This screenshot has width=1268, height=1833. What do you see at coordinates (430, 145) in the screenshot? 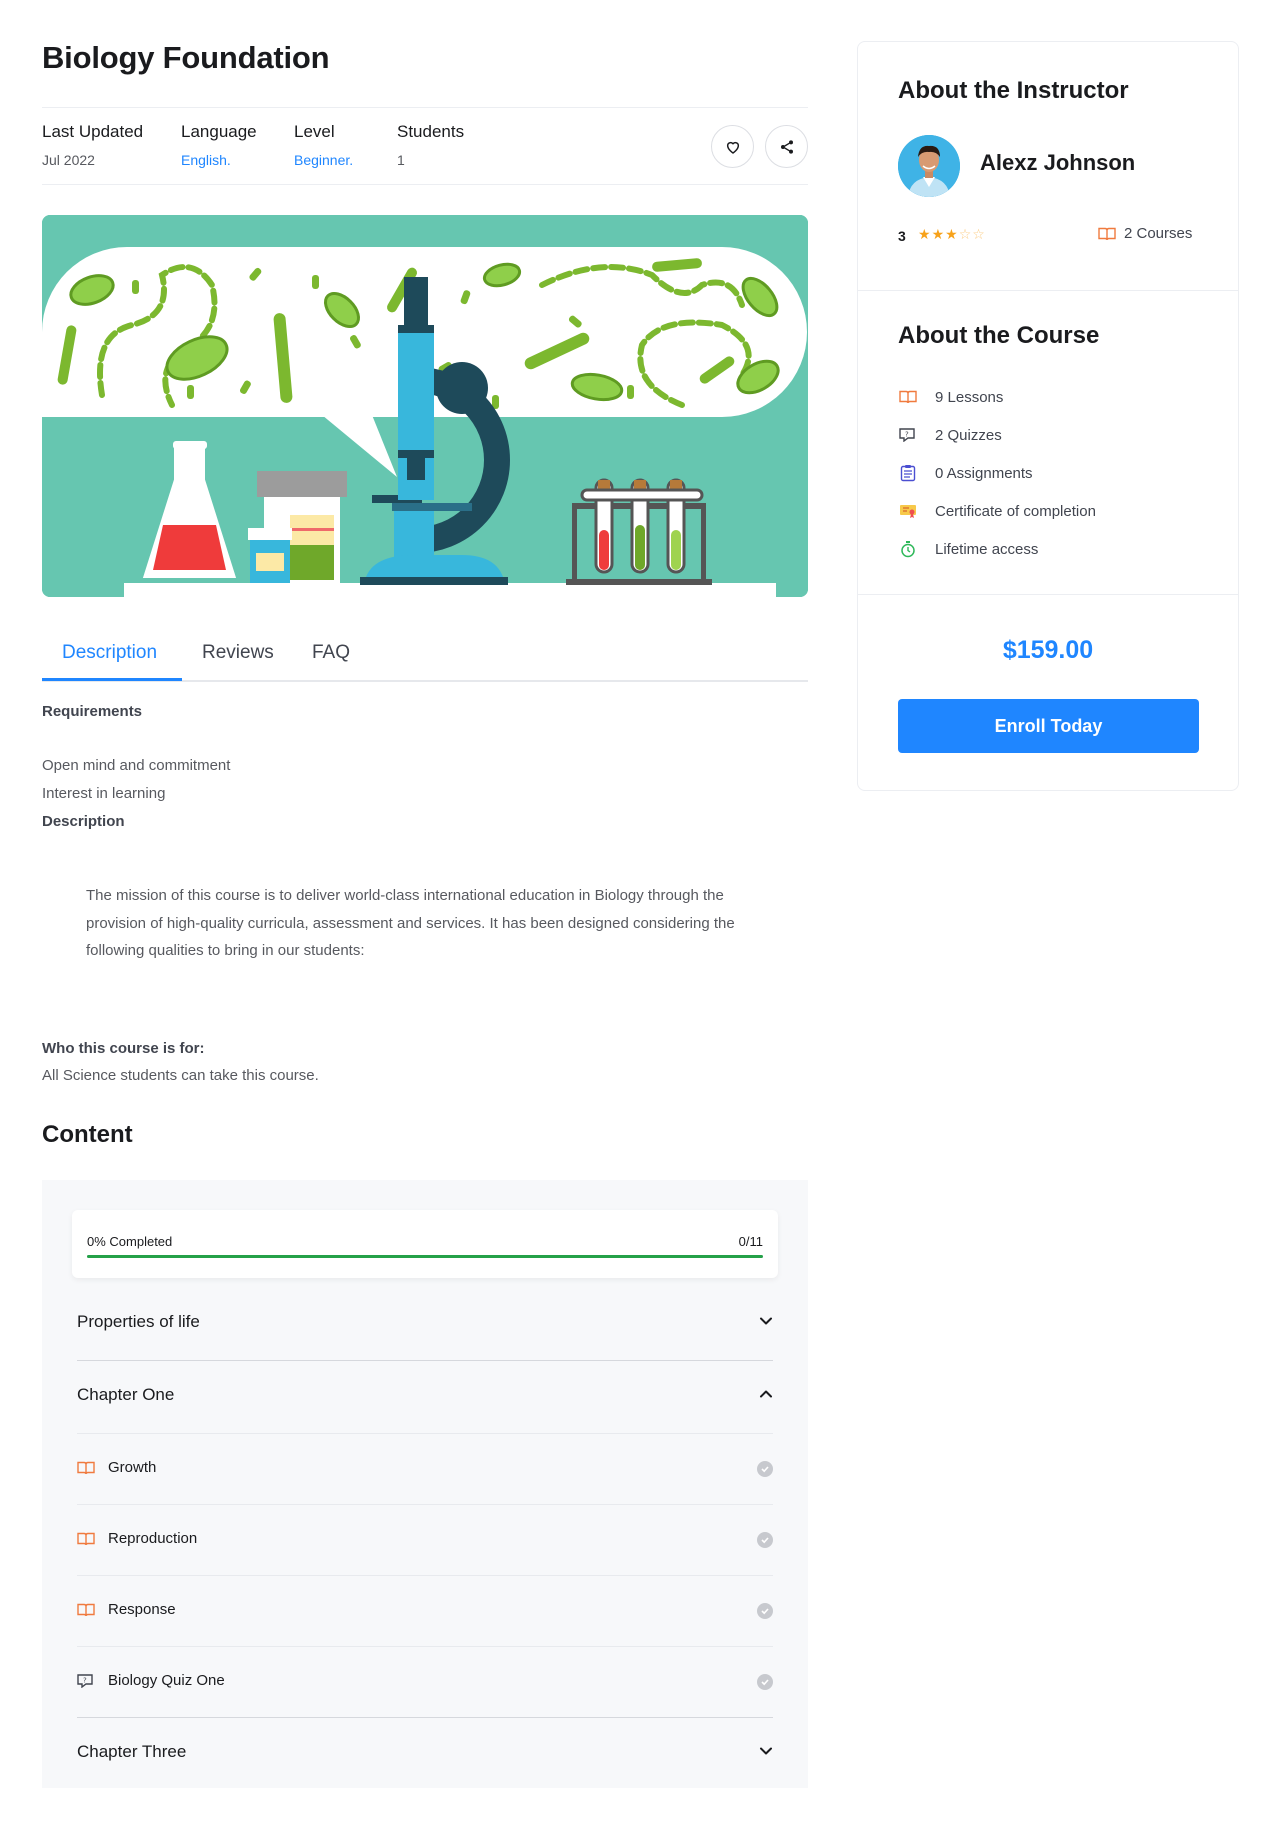
I see `meta-students: Students 1` at bounding box center [430, 145].